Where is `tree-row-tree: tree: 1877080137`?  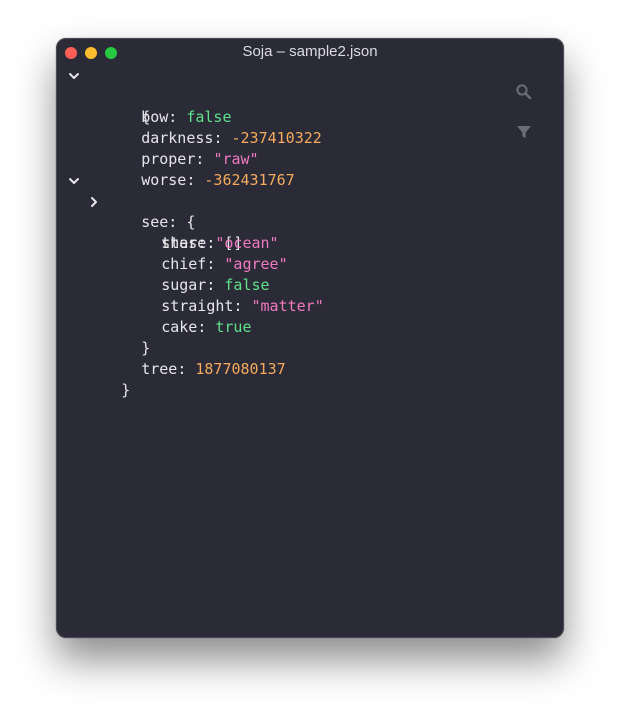
tree-row-tree: tree: 1877080137 is located at coordinates (195, 358).